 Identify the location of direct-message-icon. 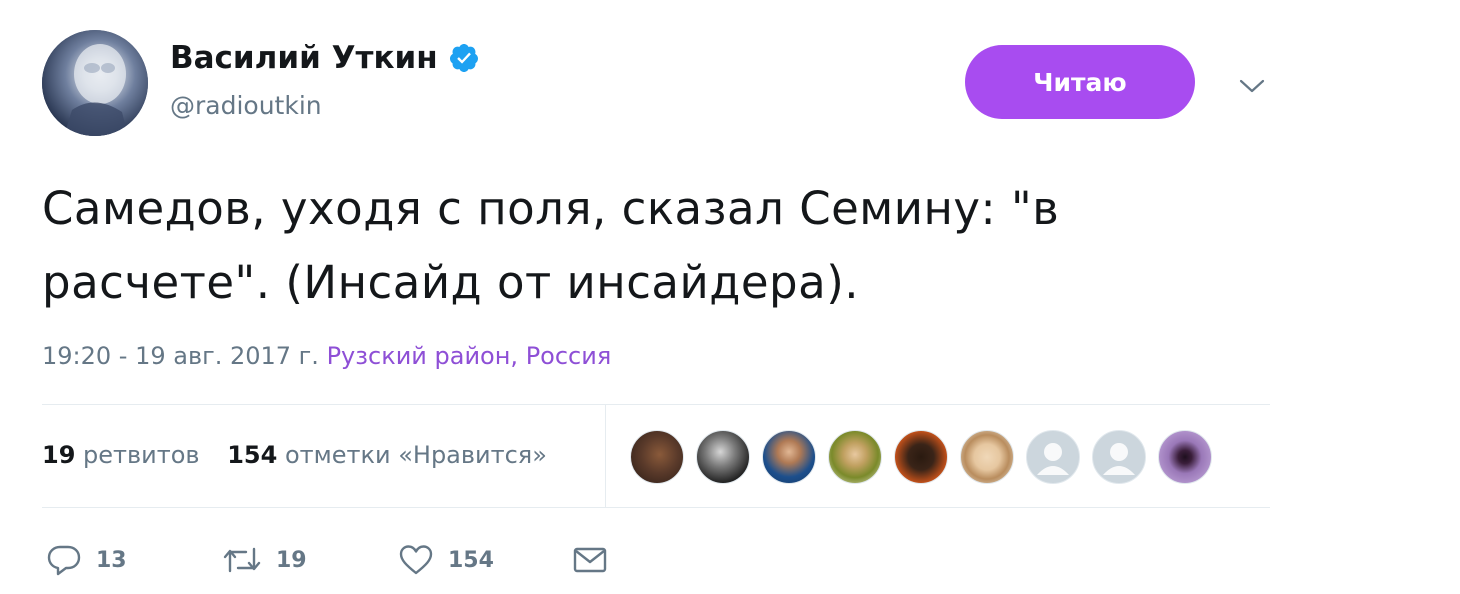
(590, 560).